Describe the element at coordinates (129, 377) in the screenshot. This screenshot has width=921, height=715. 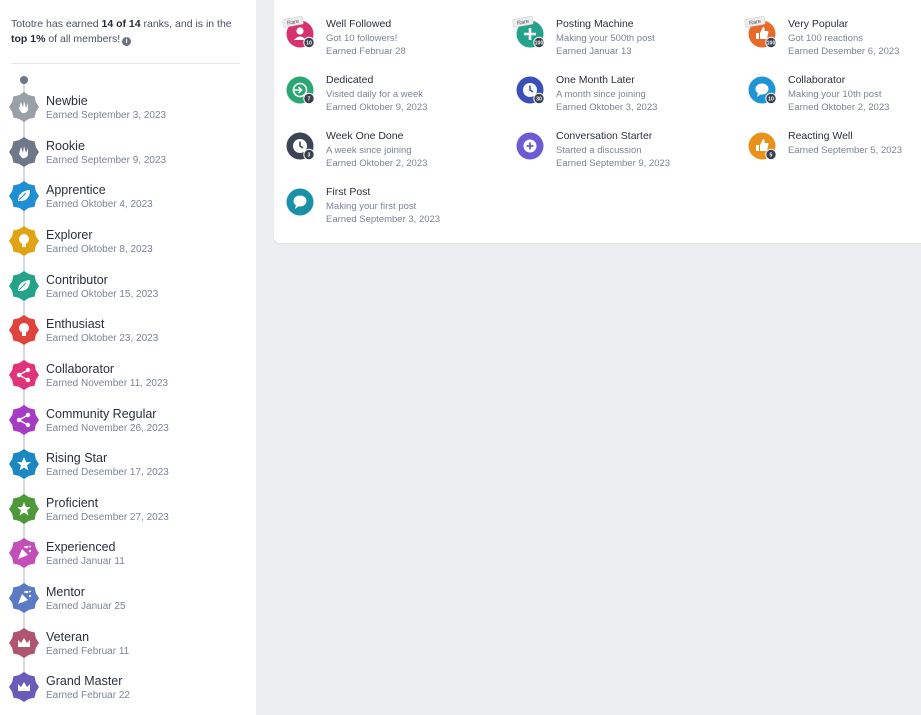
I see `rank-item: Collaborator Earned November 11, 2023` at that location.